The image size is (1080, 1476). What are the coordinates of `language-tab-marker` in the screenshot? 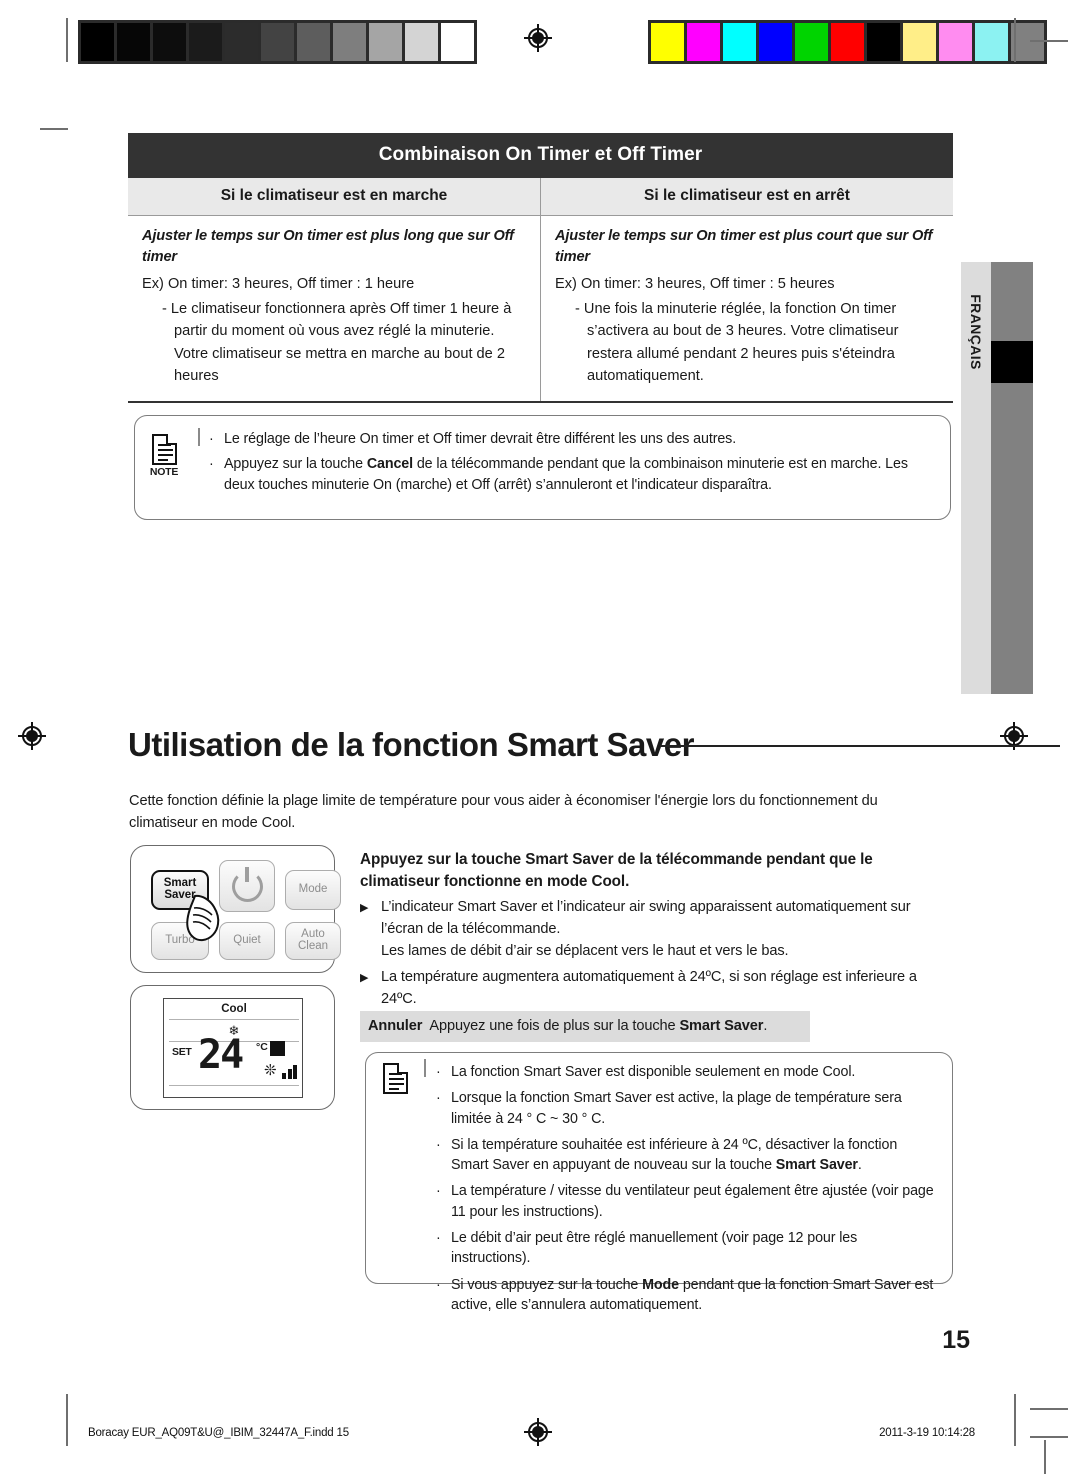 It's located at (1012, 362).